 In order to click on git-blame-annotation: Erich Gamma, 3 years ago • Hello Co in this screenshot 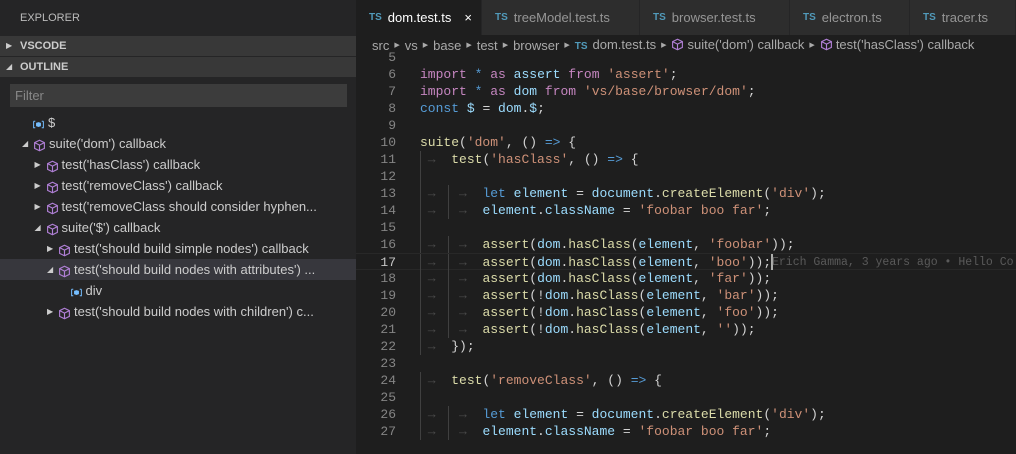, I will do `click(893, 262)`.